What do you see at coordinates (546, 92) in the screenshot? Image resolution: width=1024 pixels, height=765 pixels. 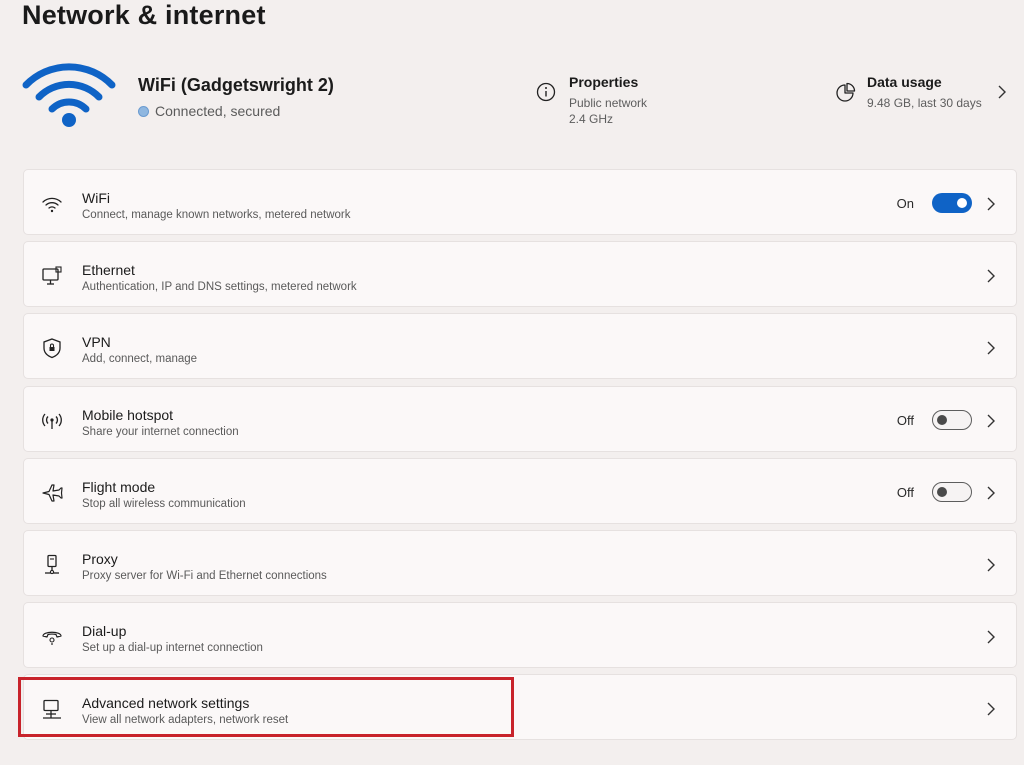 I see `info-icon` at bounding box center [546, 92].